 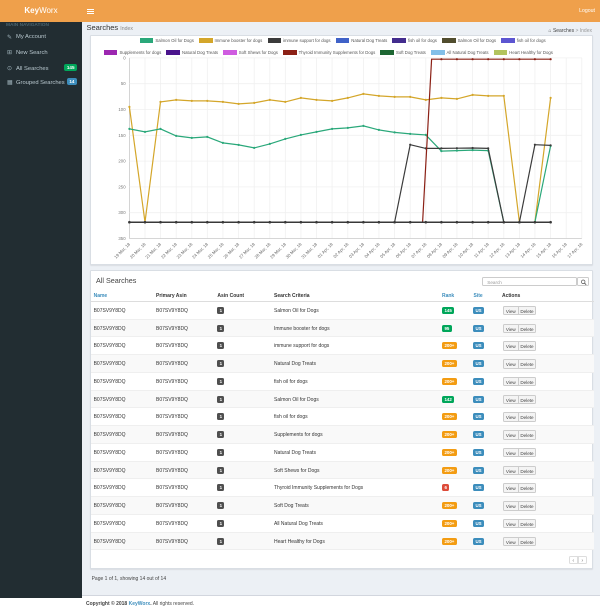 I want to click on svg-text: 09 Apr, 18, so click(x=451, y=250).